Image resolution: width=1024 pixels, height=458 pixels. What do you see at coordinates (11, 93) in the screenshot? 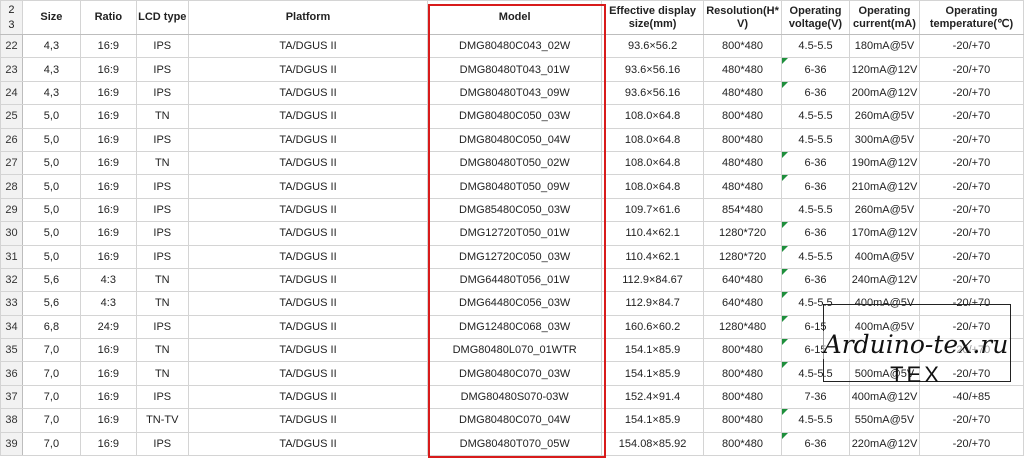
I see `row-number: 24` at bounding box center [11, 93].